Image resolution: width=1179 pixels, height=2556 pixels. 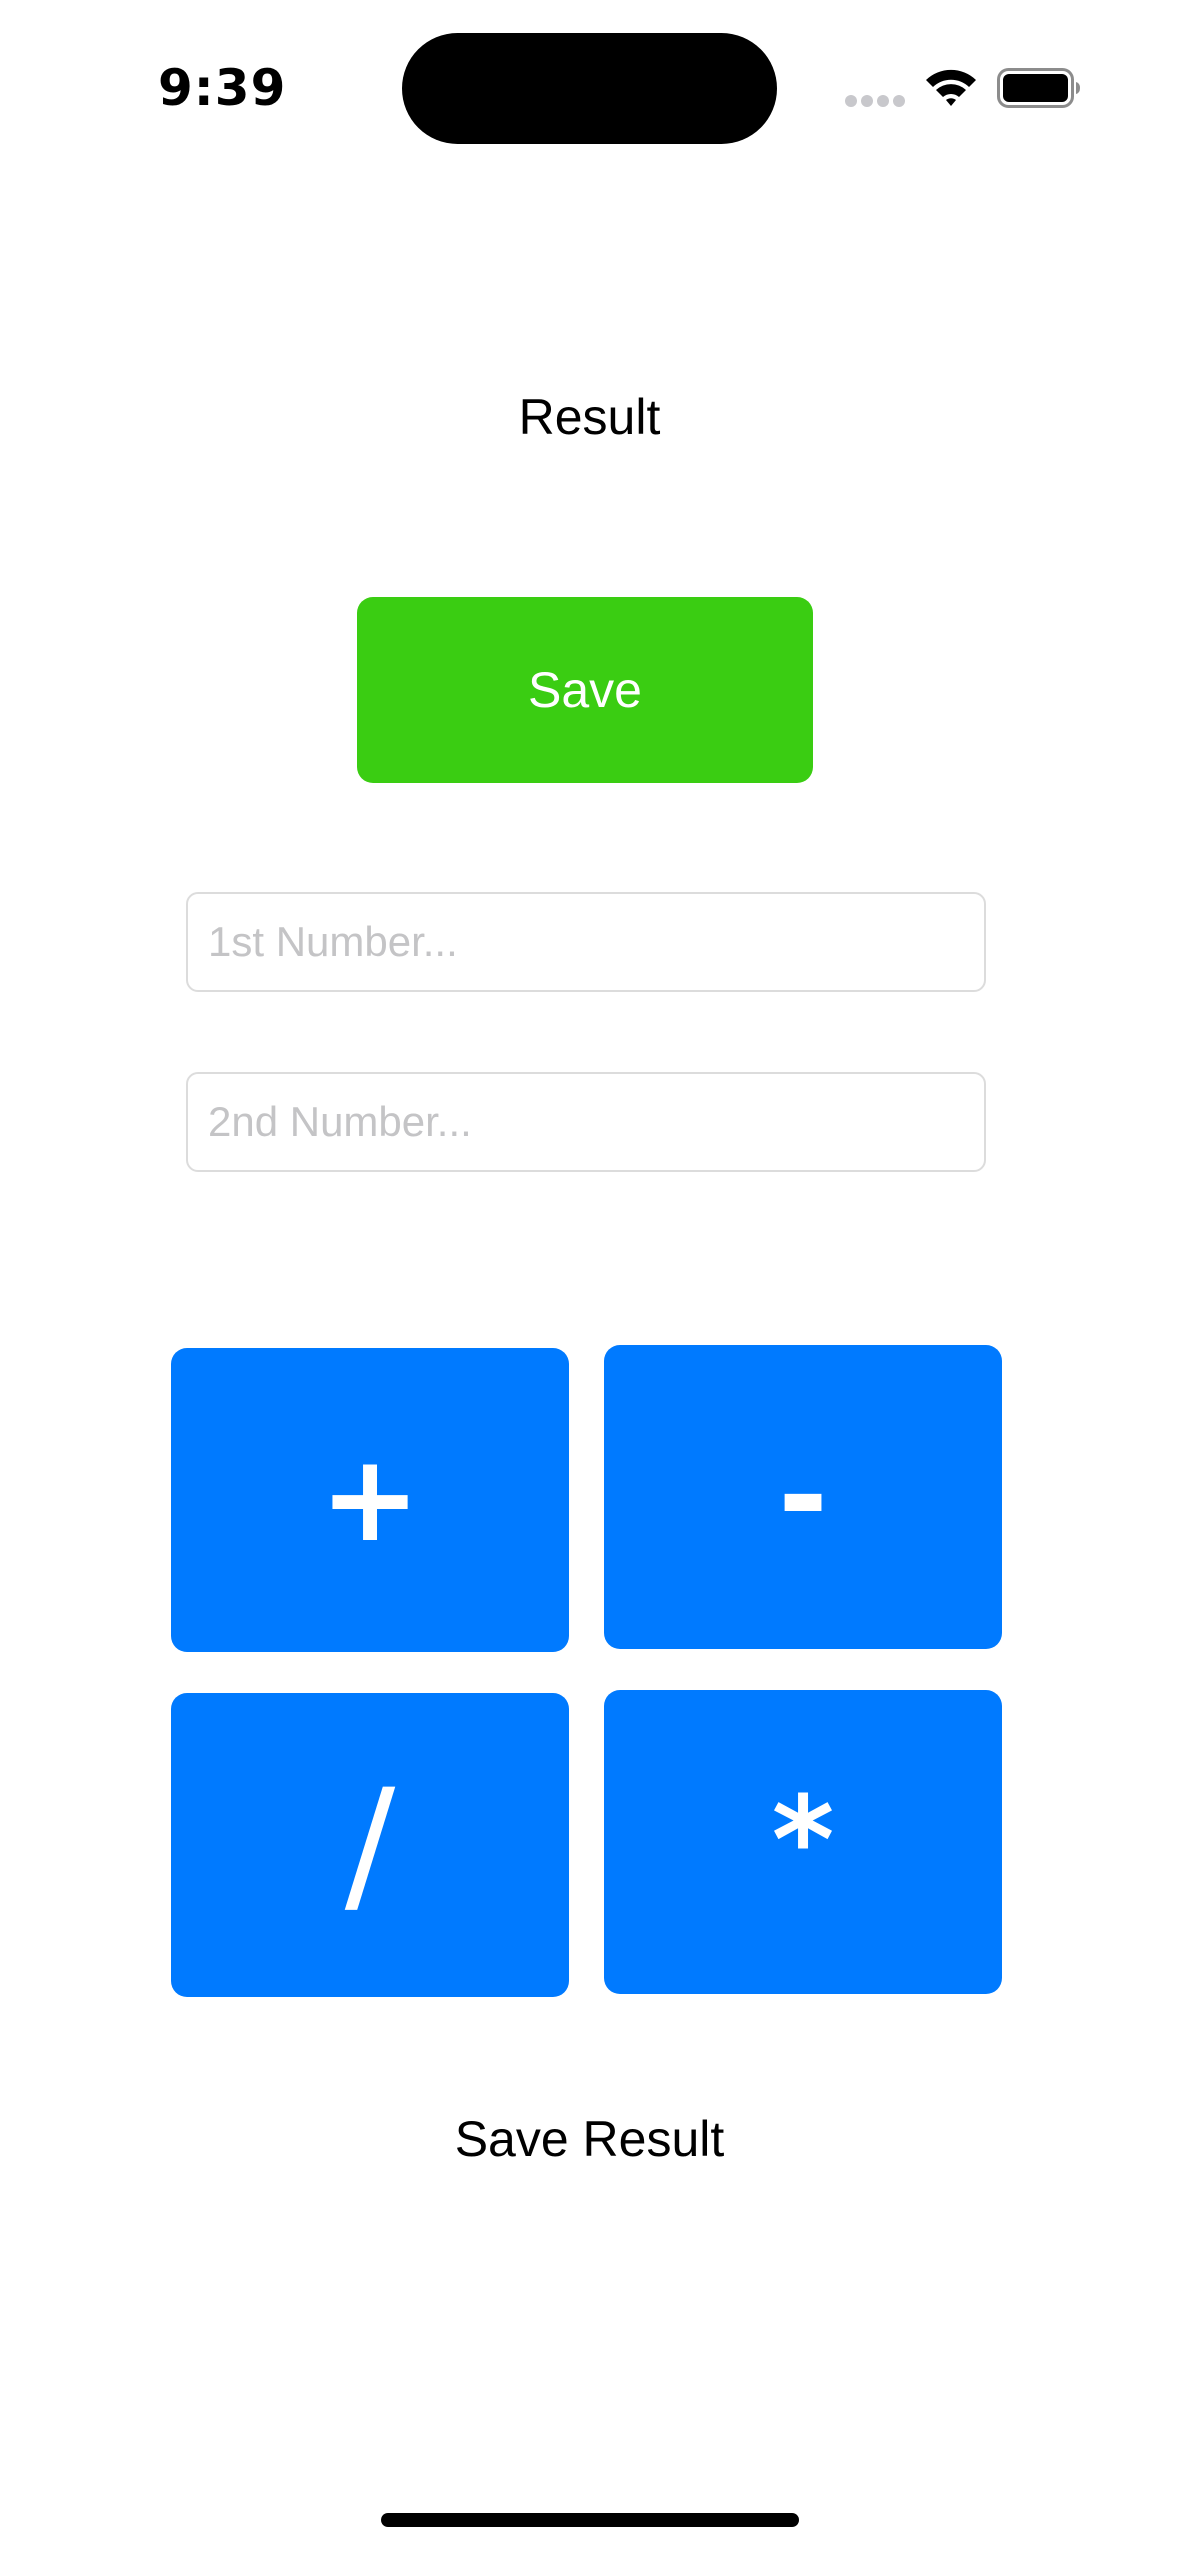 What do you see at coordinates (589, 2139) in the screenshot?
I see `save-result-label: Save Result` at bounding box center [589, 2139].